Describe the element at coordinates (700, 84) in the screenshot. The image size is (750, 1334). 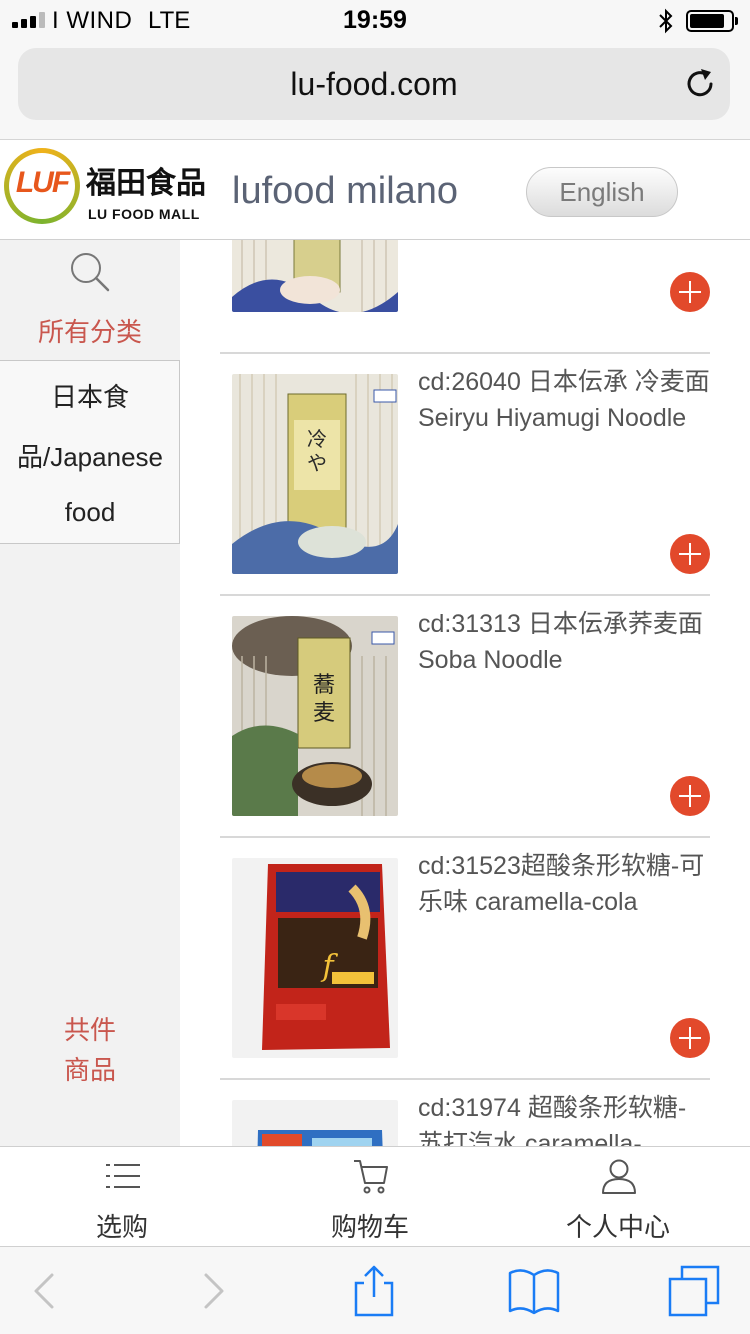
I see `reload-icon` at that location.